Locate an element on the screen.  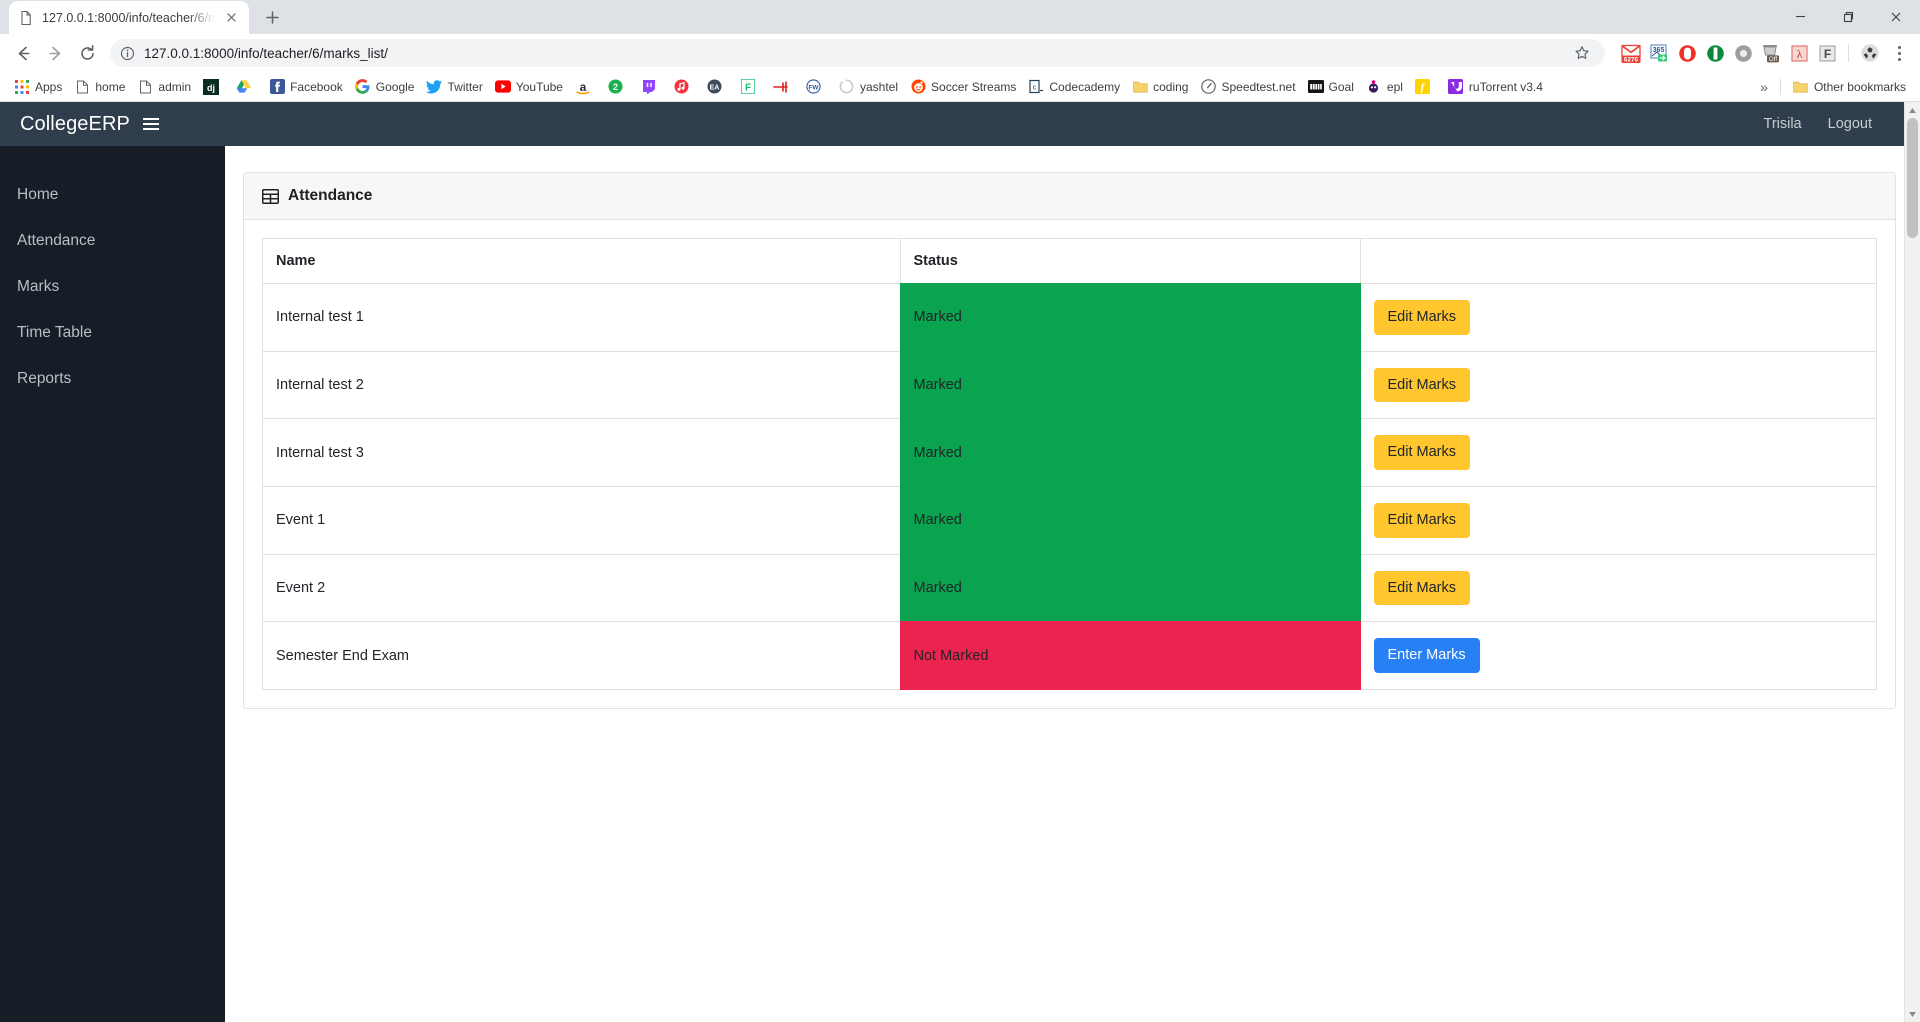
bookmark-home: home is located at coordinates (99, 87).